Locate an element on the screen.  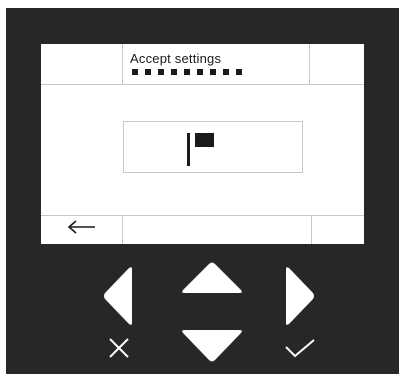
triangle-right-icon is located at coordinates (300, 296).